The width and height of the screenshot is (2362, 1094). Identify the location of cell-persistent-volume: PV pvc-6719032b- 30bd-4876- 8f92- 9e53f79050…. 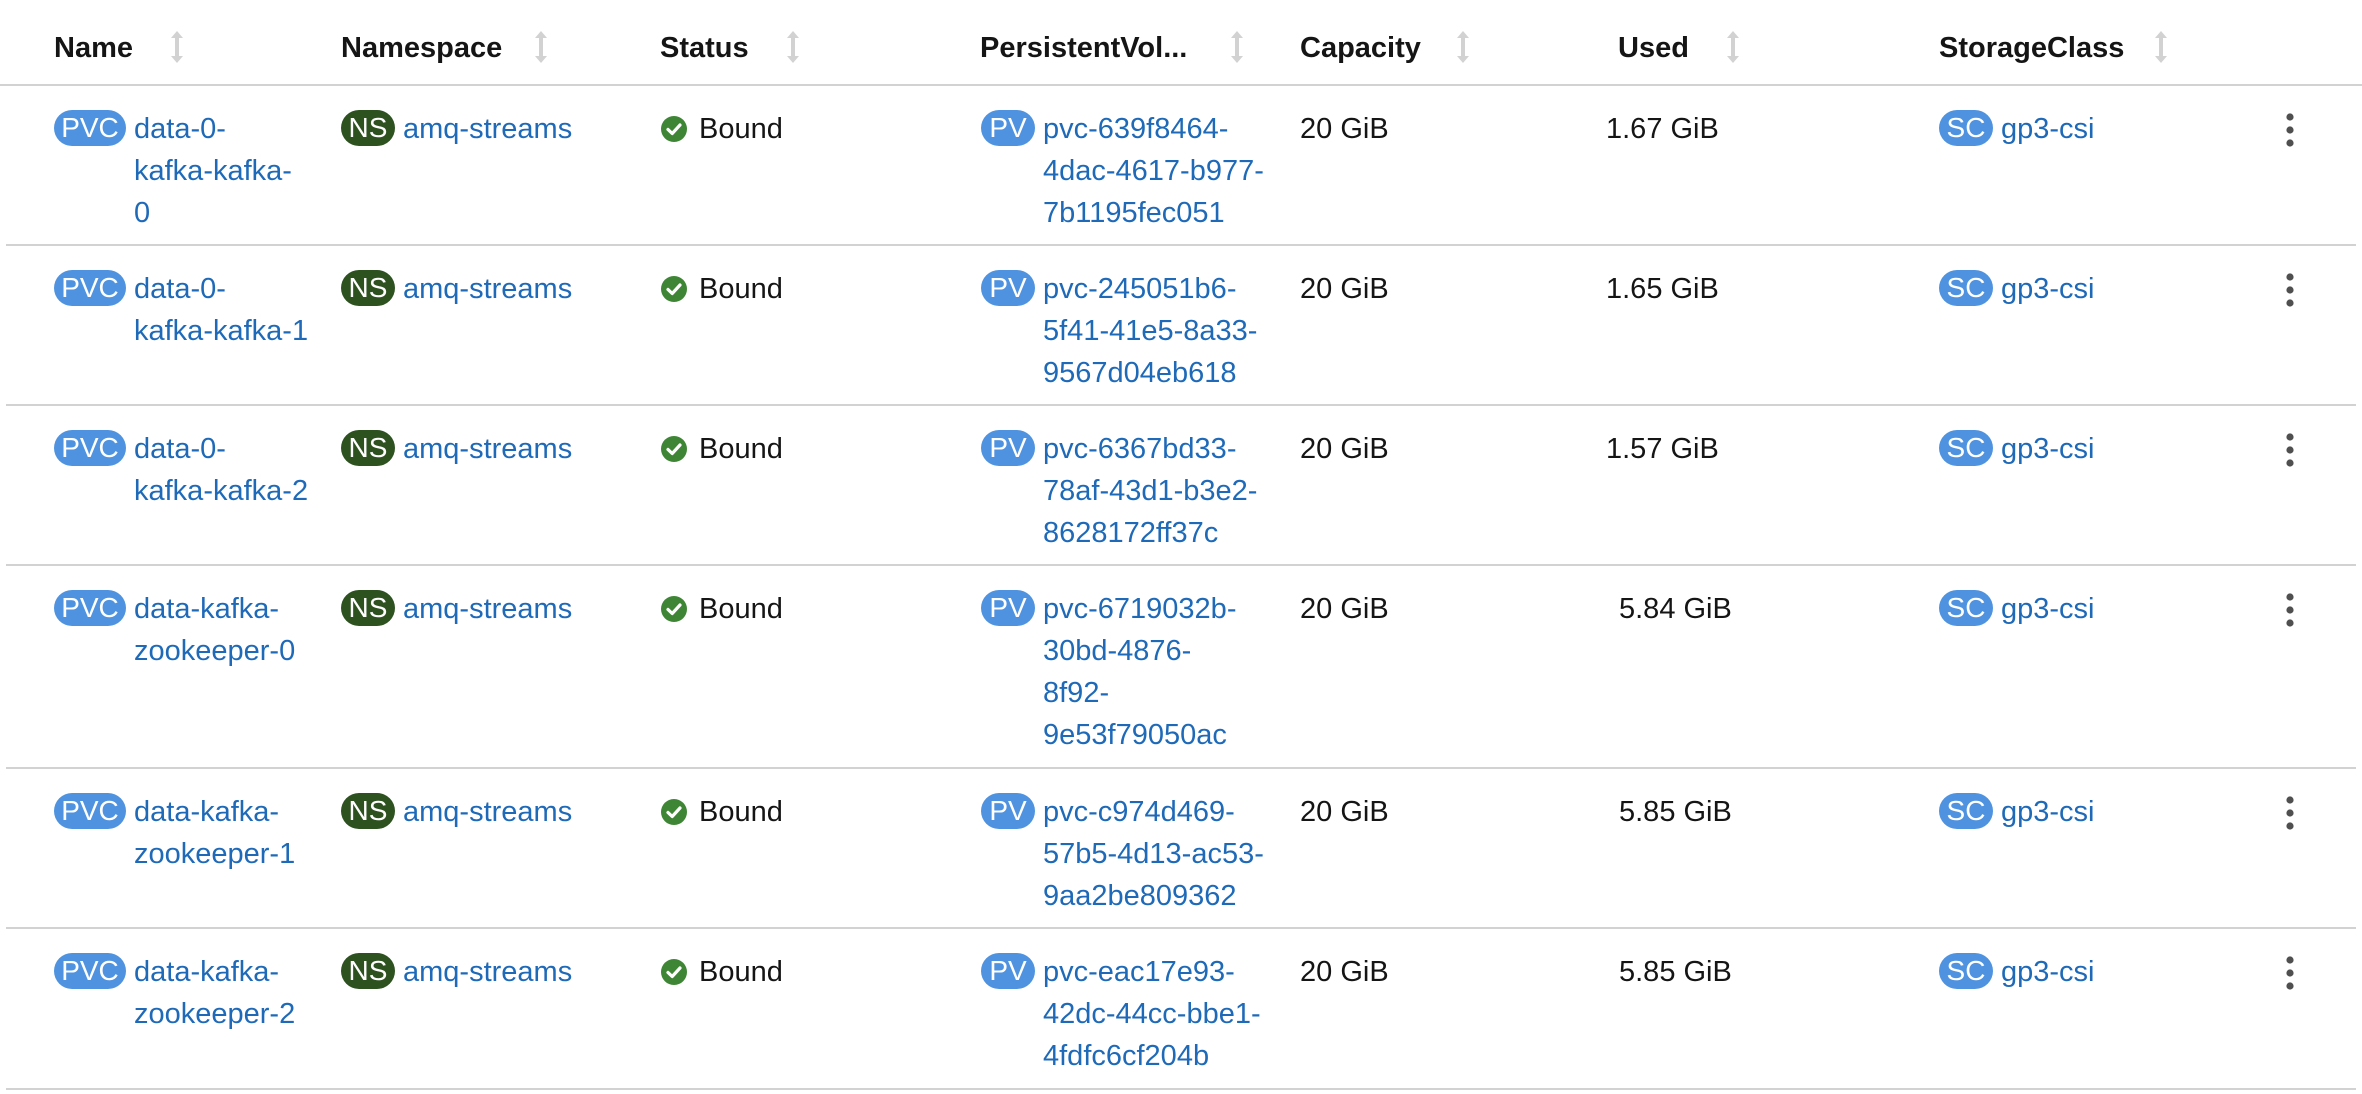
(1108, 672).